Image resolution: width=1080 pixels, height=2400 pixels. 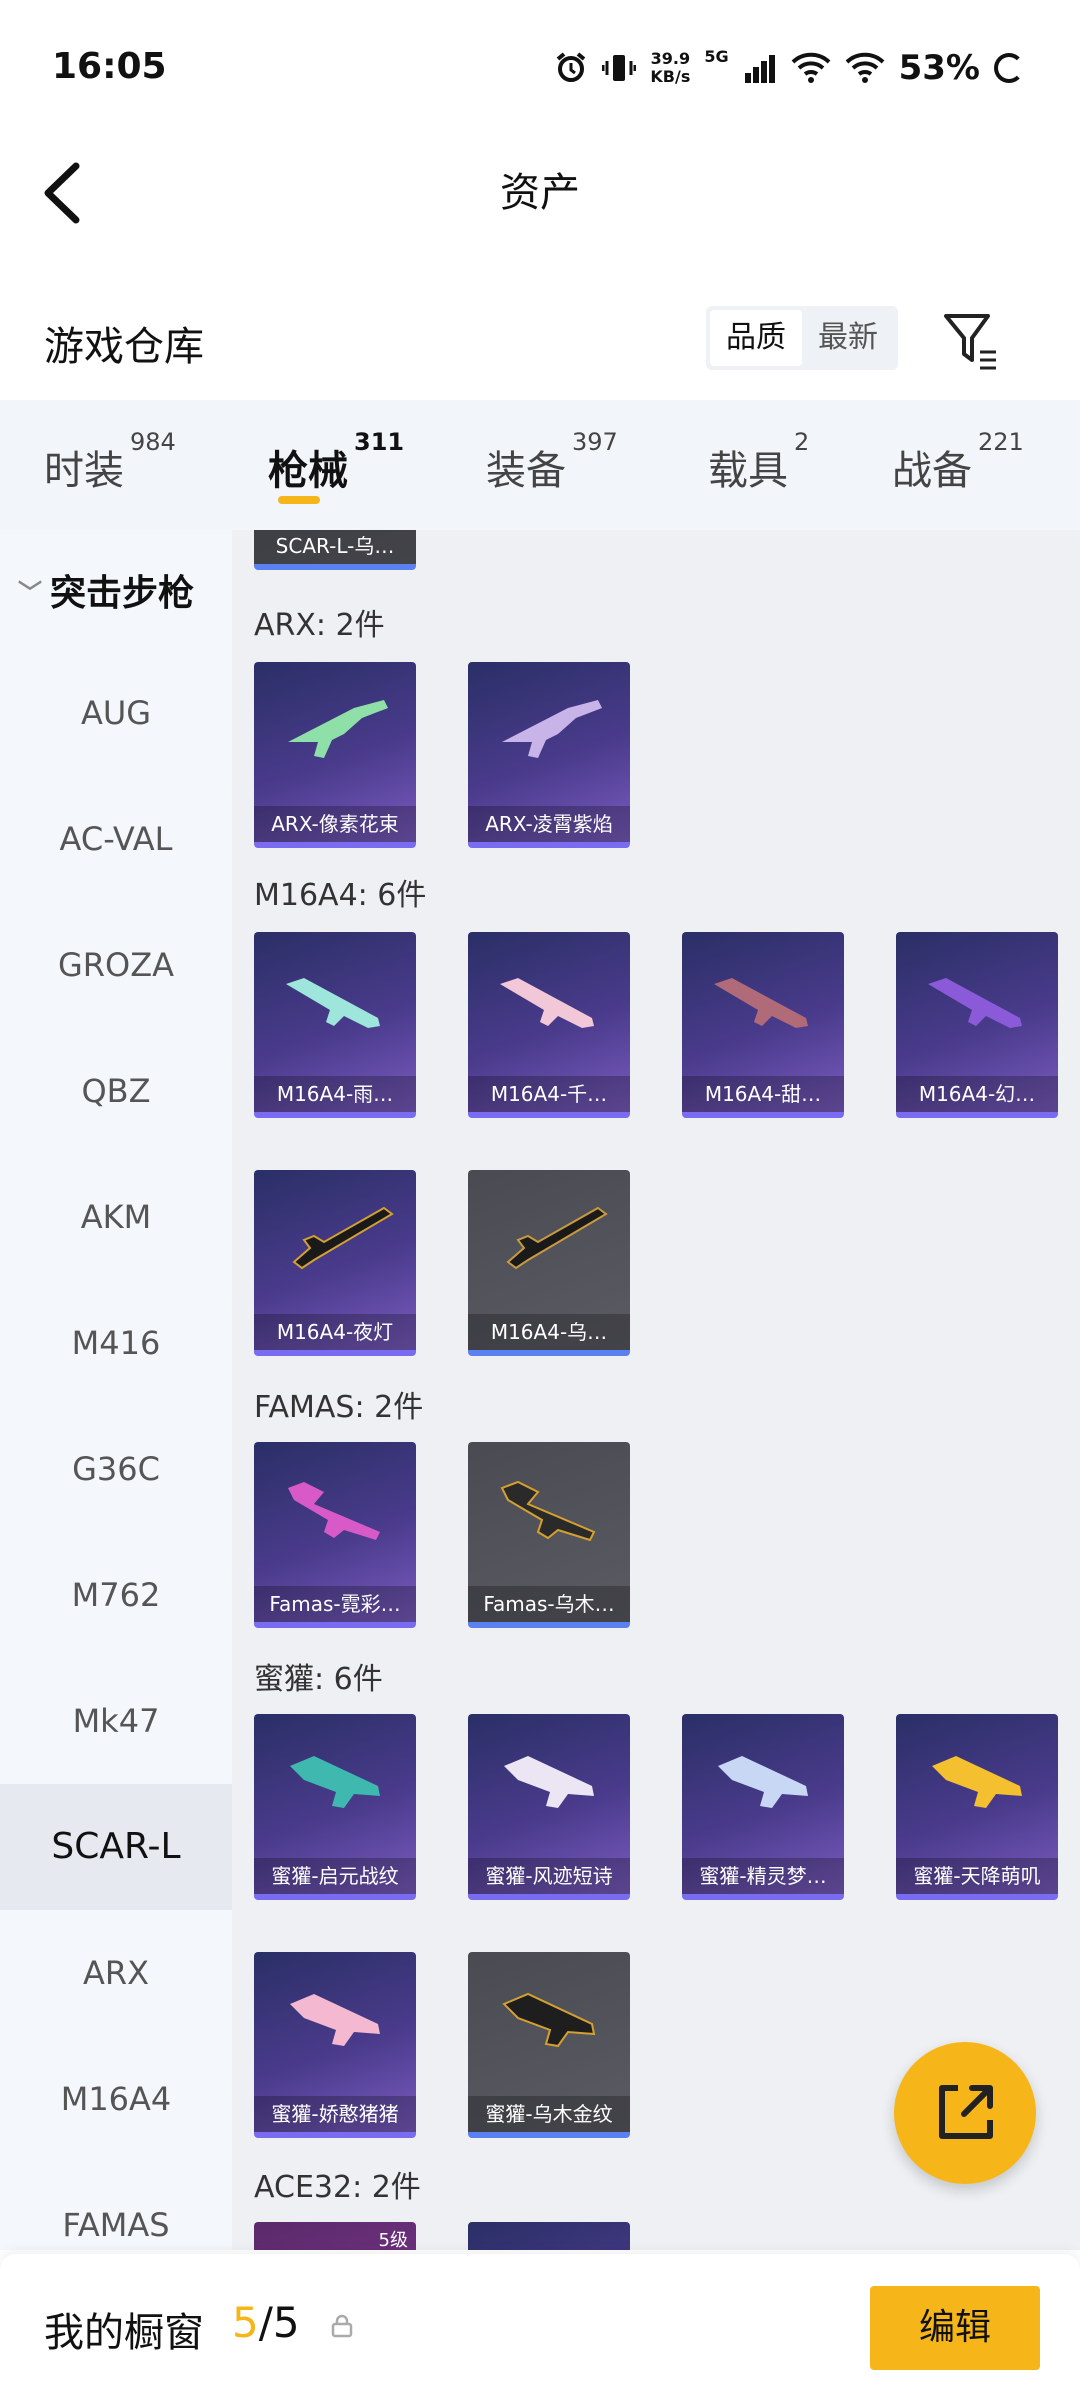 I want to click on skin-name: 蜜獾-天降萌叽, so click(x=977, y=1876).